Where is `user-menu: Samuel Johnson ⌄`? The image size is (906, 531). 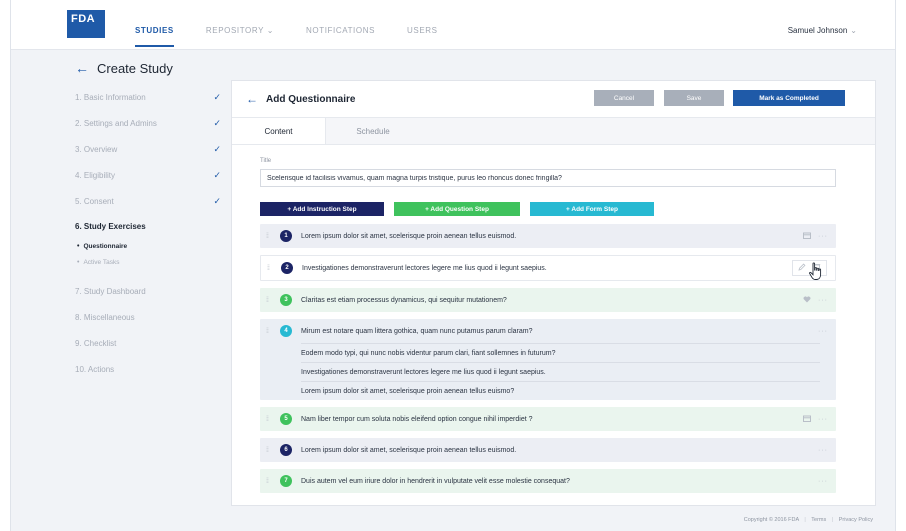
user-menu: Samuel Johnson ⌄ is located at coordinates (822, 30).